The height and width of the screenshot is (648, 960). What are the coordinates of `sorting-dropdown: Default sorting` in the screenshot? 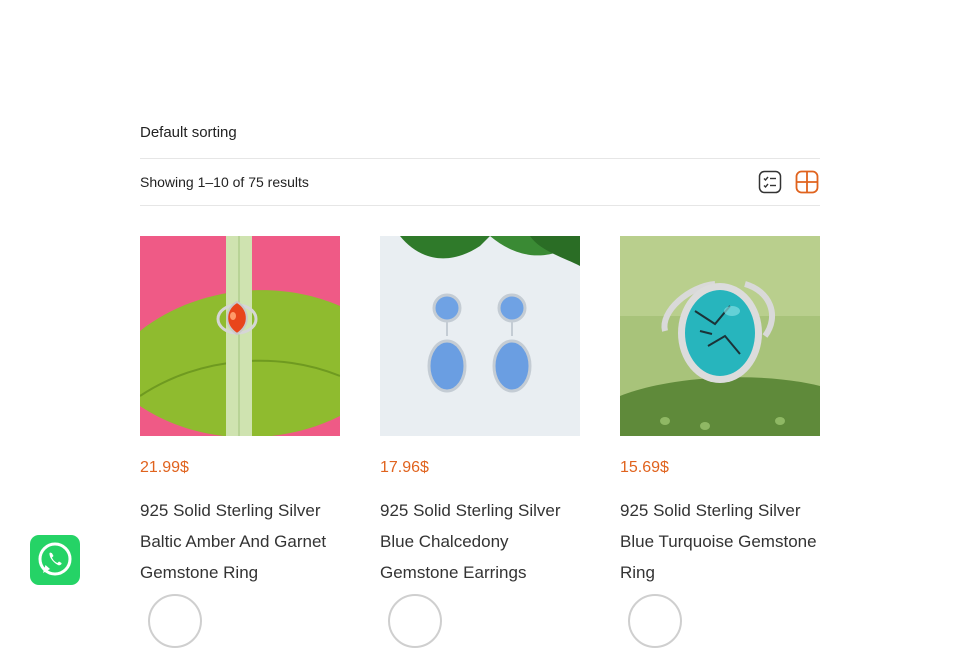 It's located at (188, 132).